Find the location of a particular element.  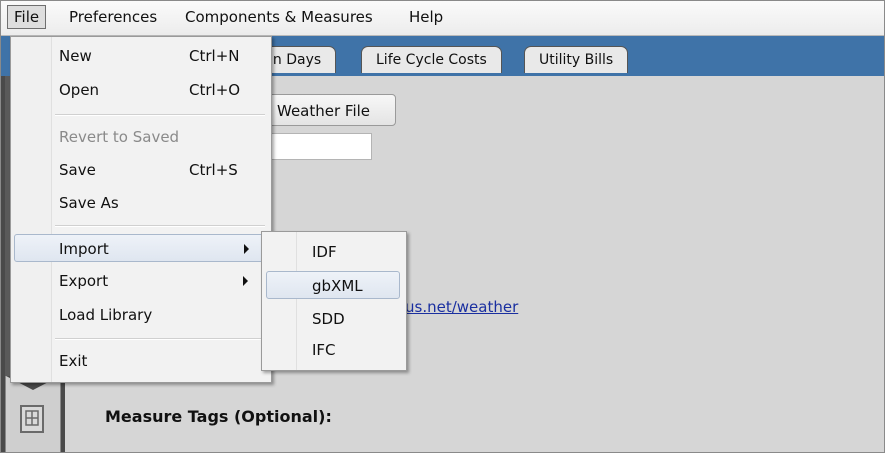

menu-item-label: Revert to Saved is located at coordinates (119, 137).